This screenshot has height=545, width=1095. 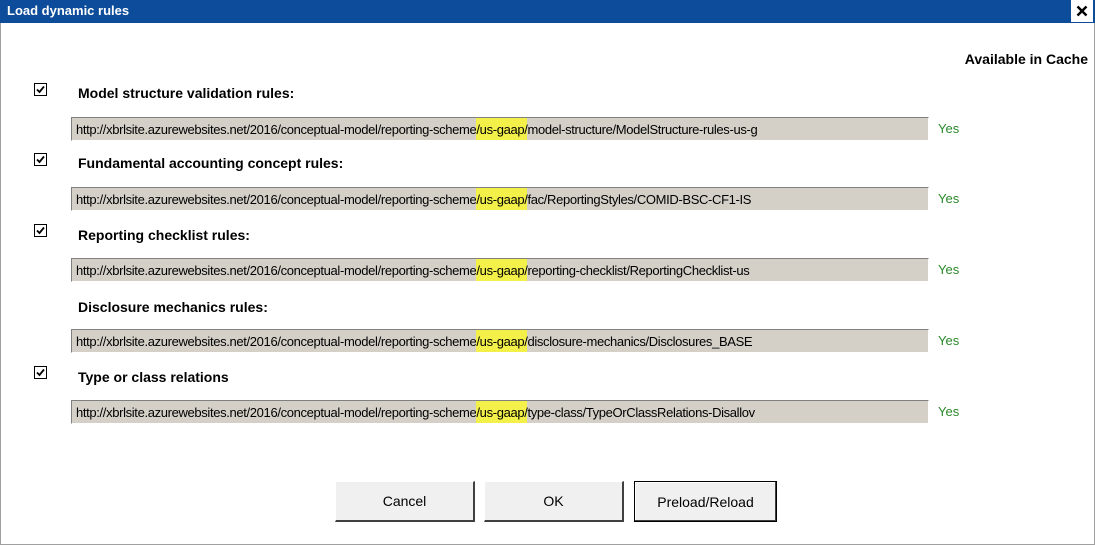 What do you see at coordinates (554, 501) in the screenshot?
I see `ok-button: OK` at bounding box center [554, 501].